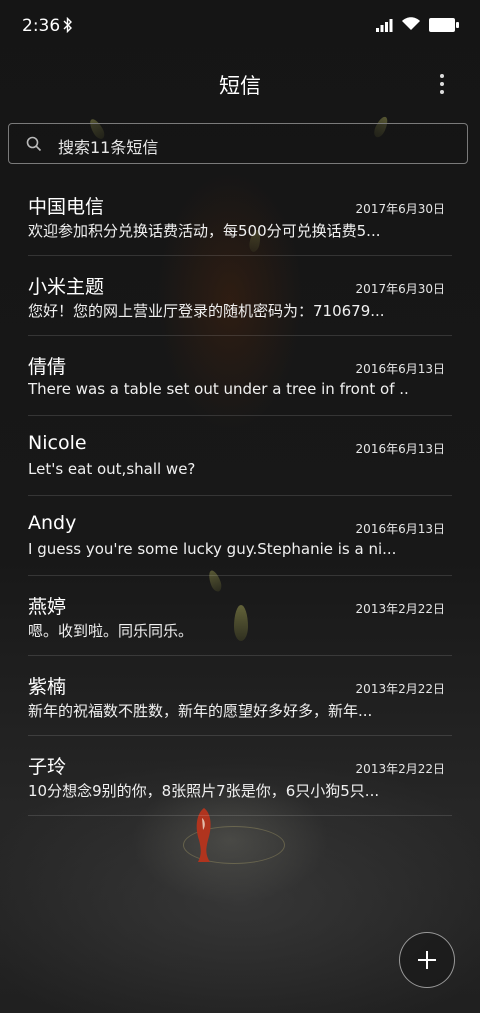 This screenshot has height=1013, width=480. Describe the element at coordinates (52, 523) in the screenshot. I see `contact-name: Andy` at that location.